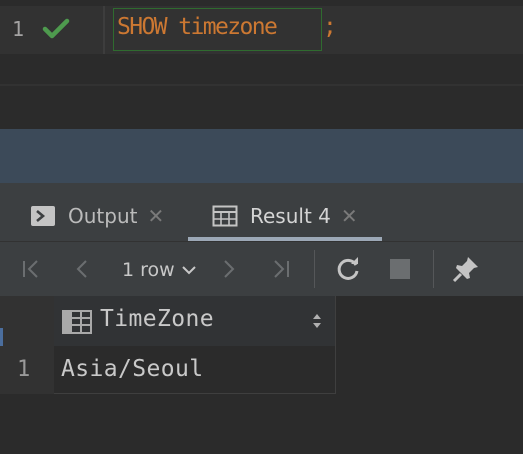  Describe the element at coordinates (317, 323) in the screenshot. I see `sort-icon` at that location.